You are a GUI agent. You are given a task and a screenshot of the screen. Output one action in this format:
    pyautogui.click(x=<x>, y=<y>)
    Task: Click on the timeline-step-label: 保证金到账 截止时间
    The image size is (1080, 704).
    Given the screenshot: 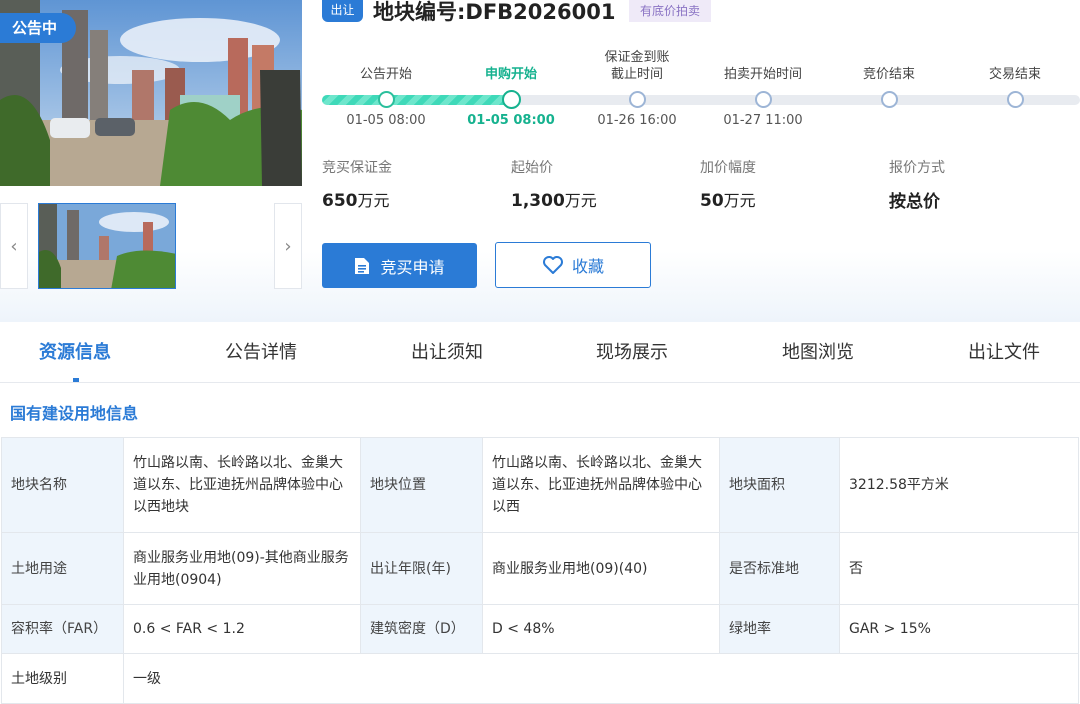 What is the action you would take?
    pyautogui.click(x=637, y=66)
    